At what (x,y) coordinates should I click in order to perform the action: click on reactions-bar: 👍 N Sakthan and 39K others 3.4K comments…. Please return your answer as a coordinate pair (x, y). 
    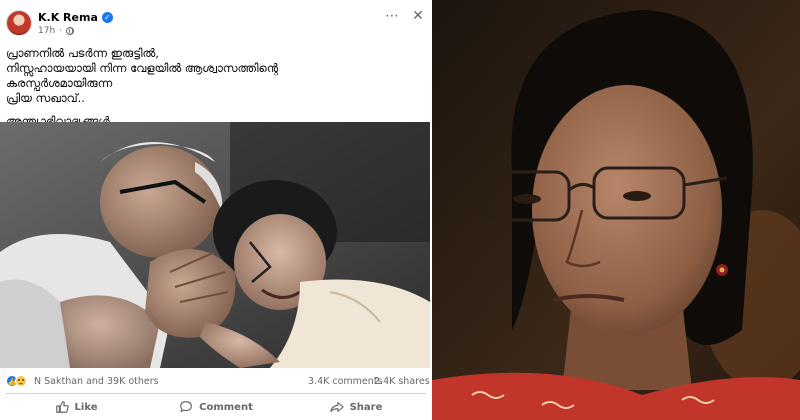
    Looking at the image, I should click on (218, 382).